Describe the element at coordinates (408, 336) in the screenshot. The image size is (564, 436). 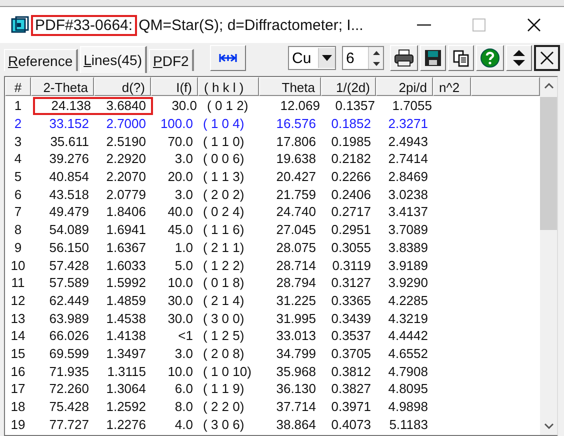
I see `table-cell-text: 4.4442` at that location.